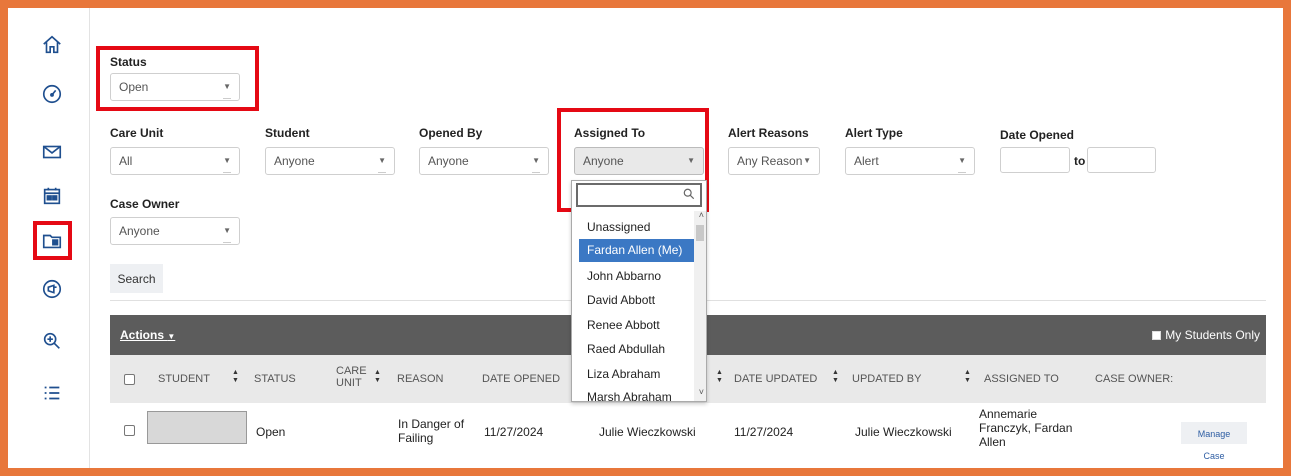  I want to click on cell-date-updated: 11/27/2024, so click(764, 432).